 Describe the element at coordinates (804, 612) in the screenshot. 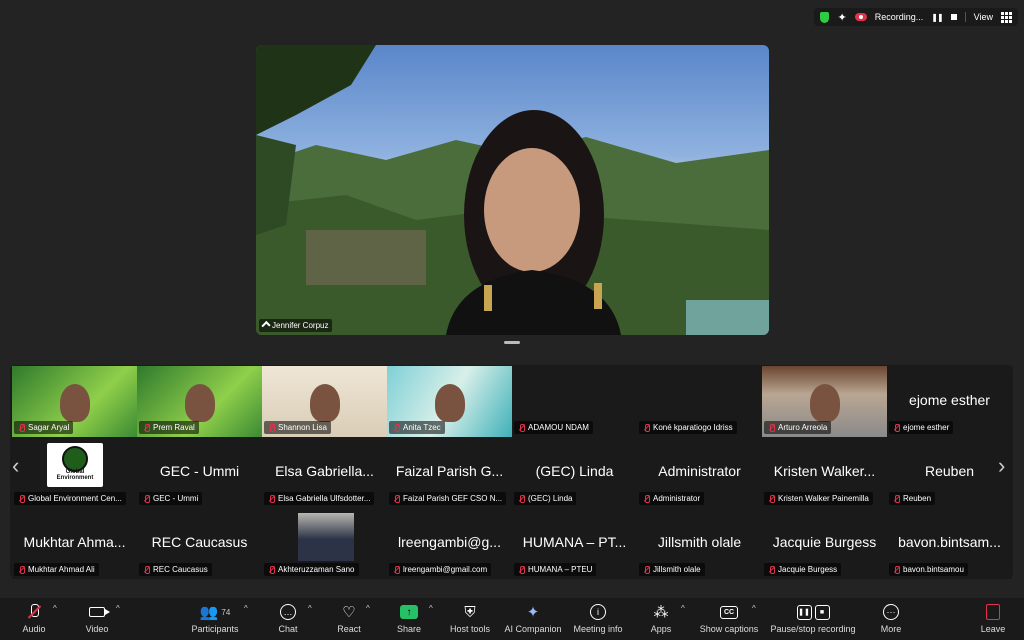

I see `pause-icon: ❚❚` at that location.